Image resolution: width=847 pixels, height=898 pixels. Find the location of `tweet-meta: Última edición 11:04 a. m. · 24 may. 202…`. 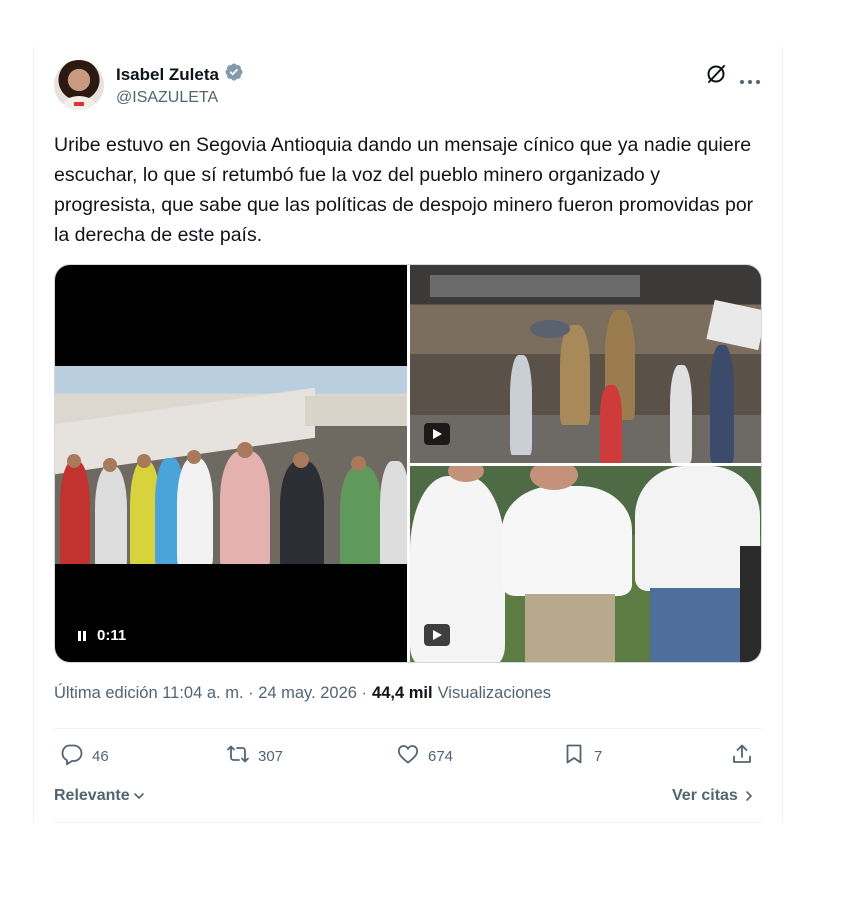

tweet-meta: Última edición 11:04 a. m. · 24 may. 202… is located at coordinates (302, 693).